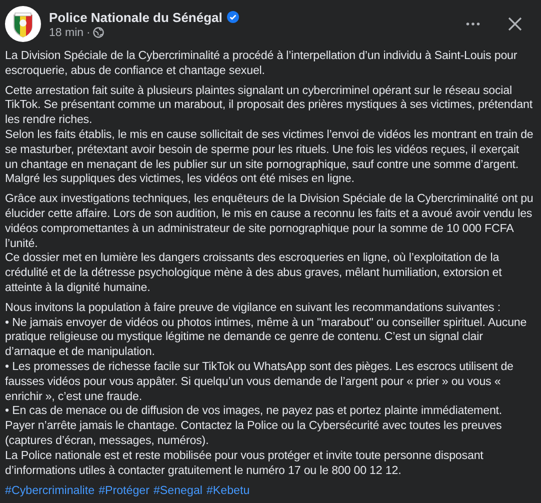 This screenshot has width=541, height=503. I want to click on post-text: Grâce aux investigations techniques, les enquêteurs de la Division Spéciale de la Cybercriminalité ont pu élucider cette affaire. Lors de son audition, le mis en cause a reconnu les faits et a avoué avoir vendu les vidéos compromettantes à un administrateur de site pornographique pour la somme de 10 000 FCFA l’unité., so click(269, 222).